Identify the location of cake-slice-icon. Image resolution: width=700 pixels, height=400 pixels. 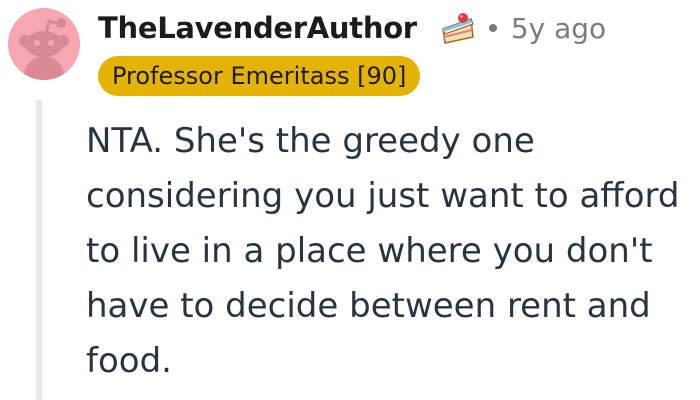
(458, 28).